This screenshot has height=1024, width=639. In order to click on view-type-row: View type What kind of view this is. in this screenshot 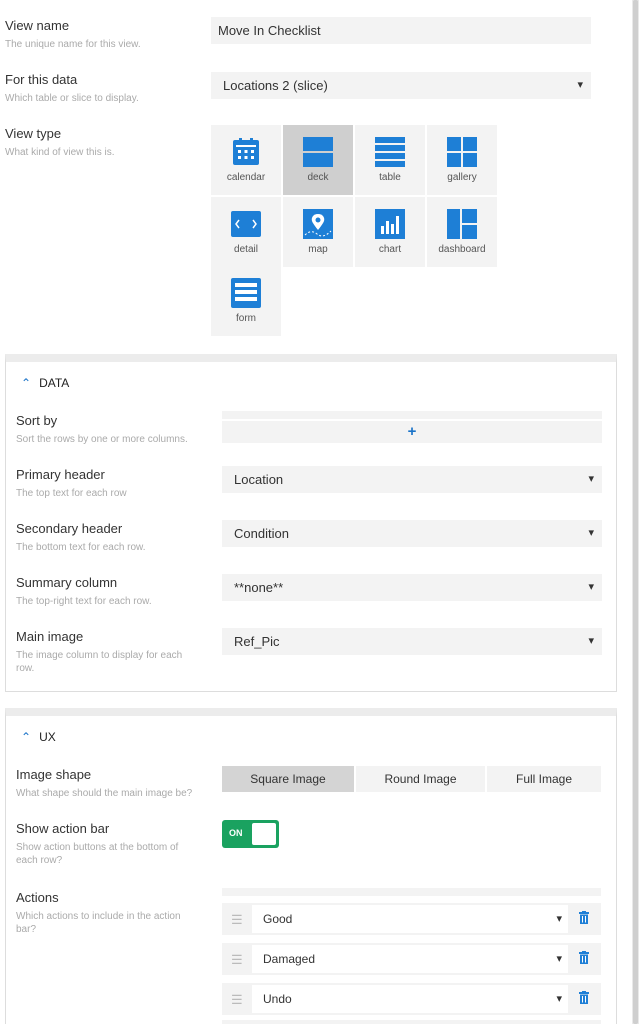, I will do `click(59, 142)`.